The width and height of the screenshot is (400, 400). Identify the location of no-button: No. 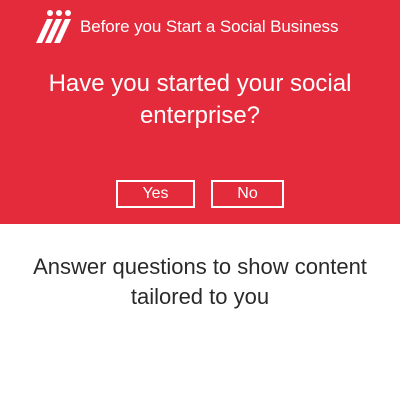
(247, 194).